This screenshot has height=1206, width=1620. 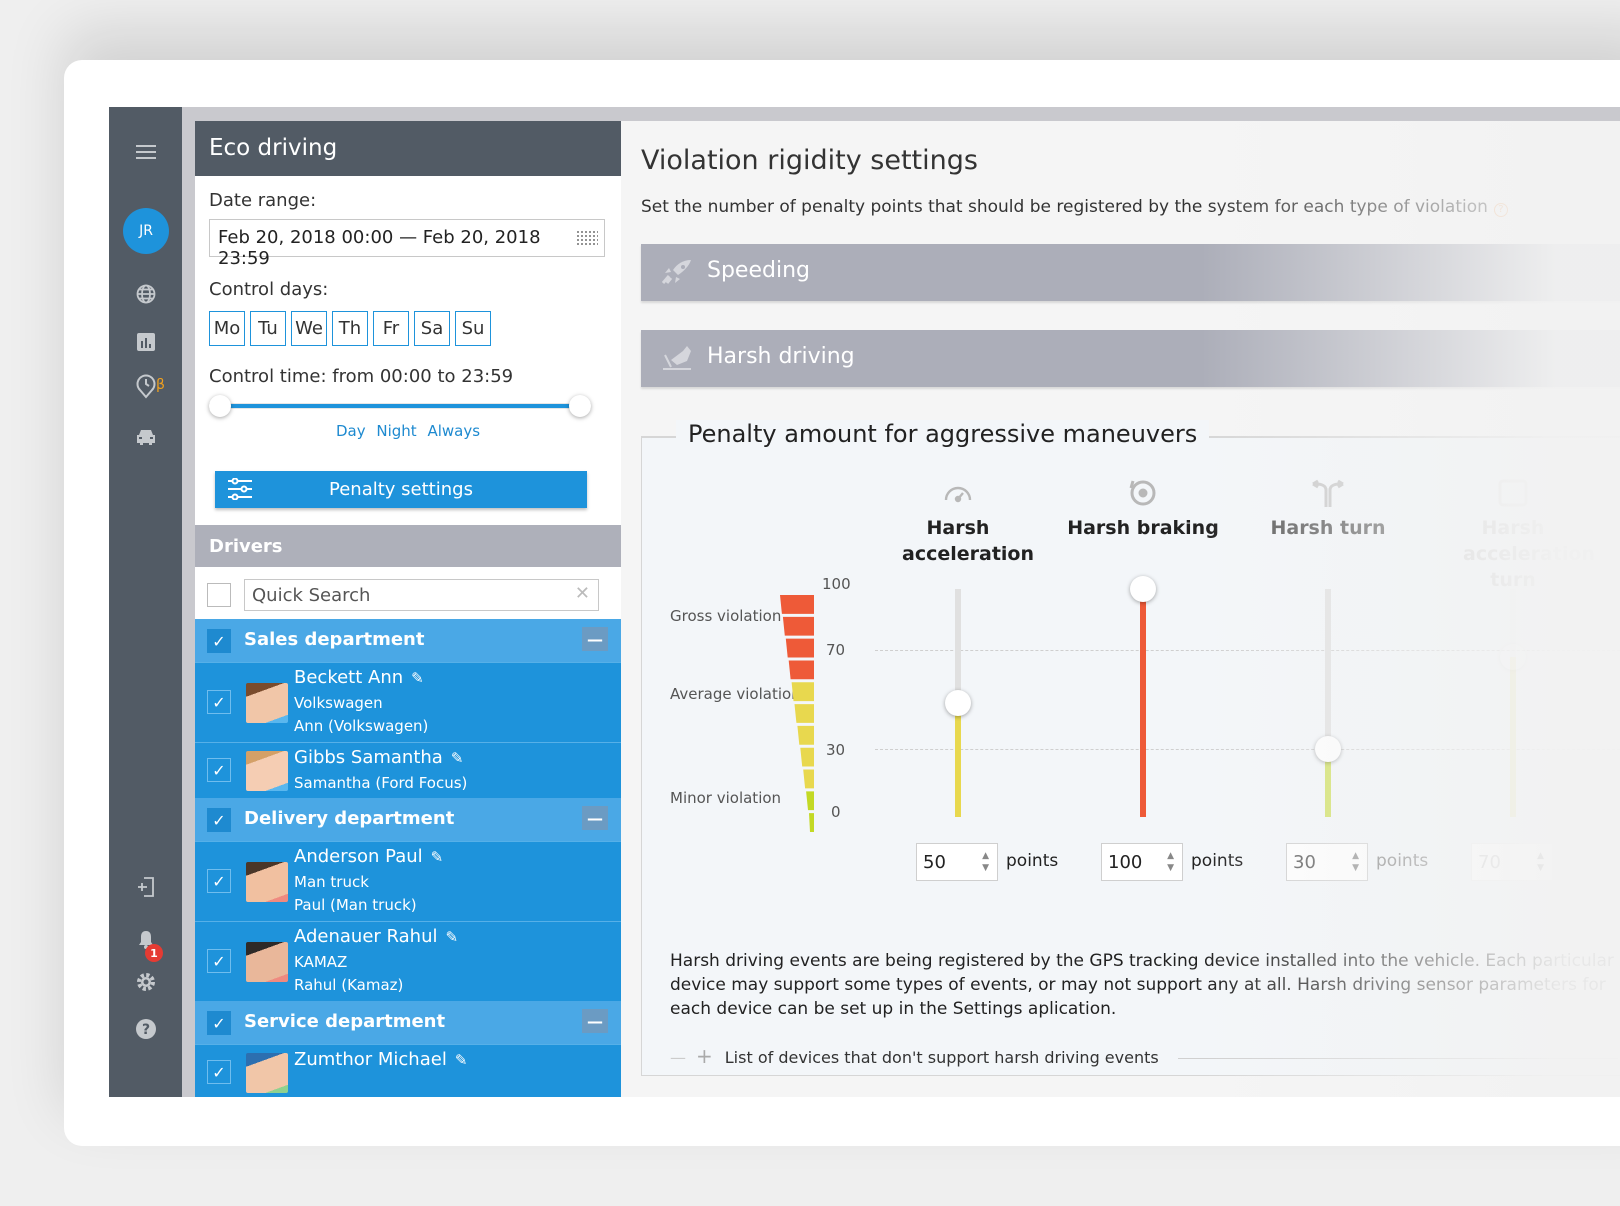 What do you see at coordinates (145, 342) in the screenshot?
I see `chart-icon` at bounding box center [145, 342].